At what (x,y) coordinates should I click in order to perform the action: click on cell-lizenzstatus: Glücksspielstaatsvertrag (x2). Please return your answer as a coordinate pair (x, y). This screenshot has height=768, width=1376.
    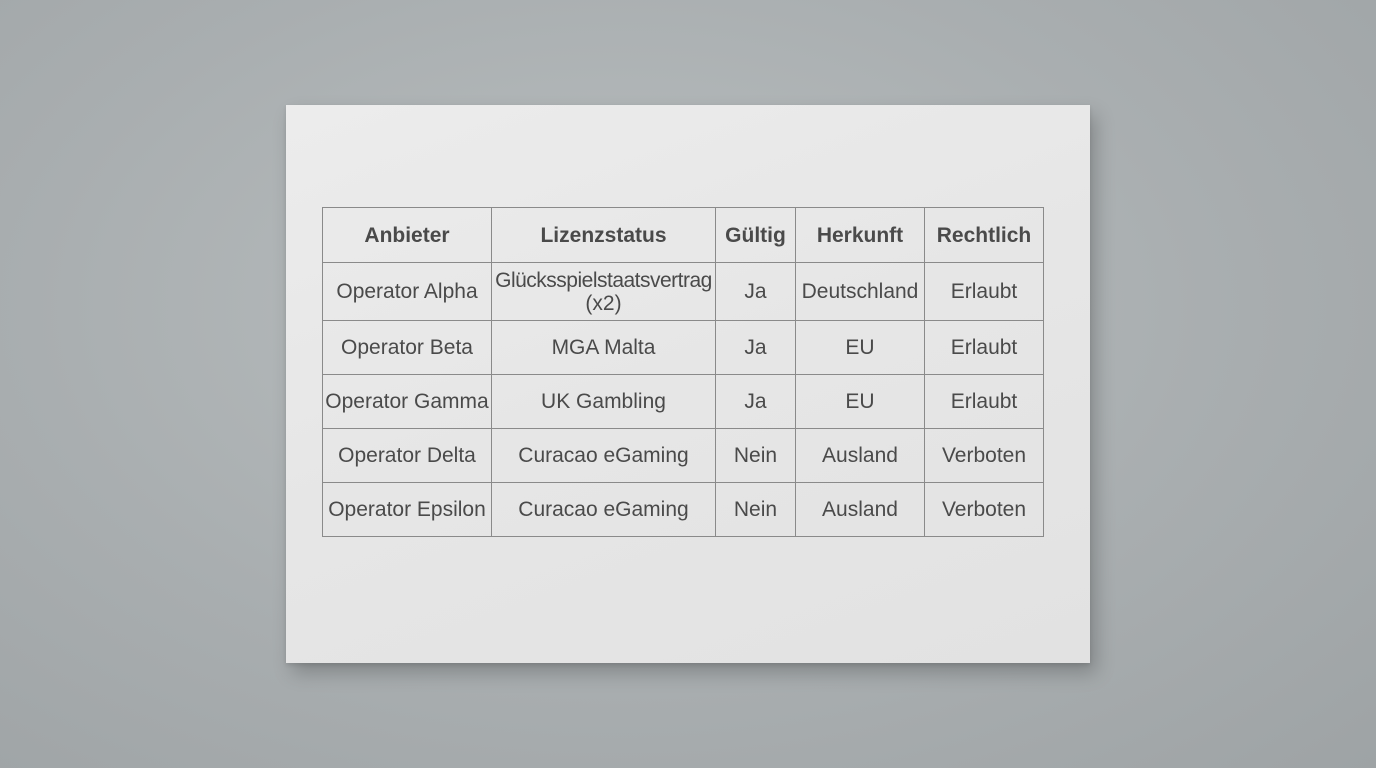
    Looking at the image, I should click on (603, 291).